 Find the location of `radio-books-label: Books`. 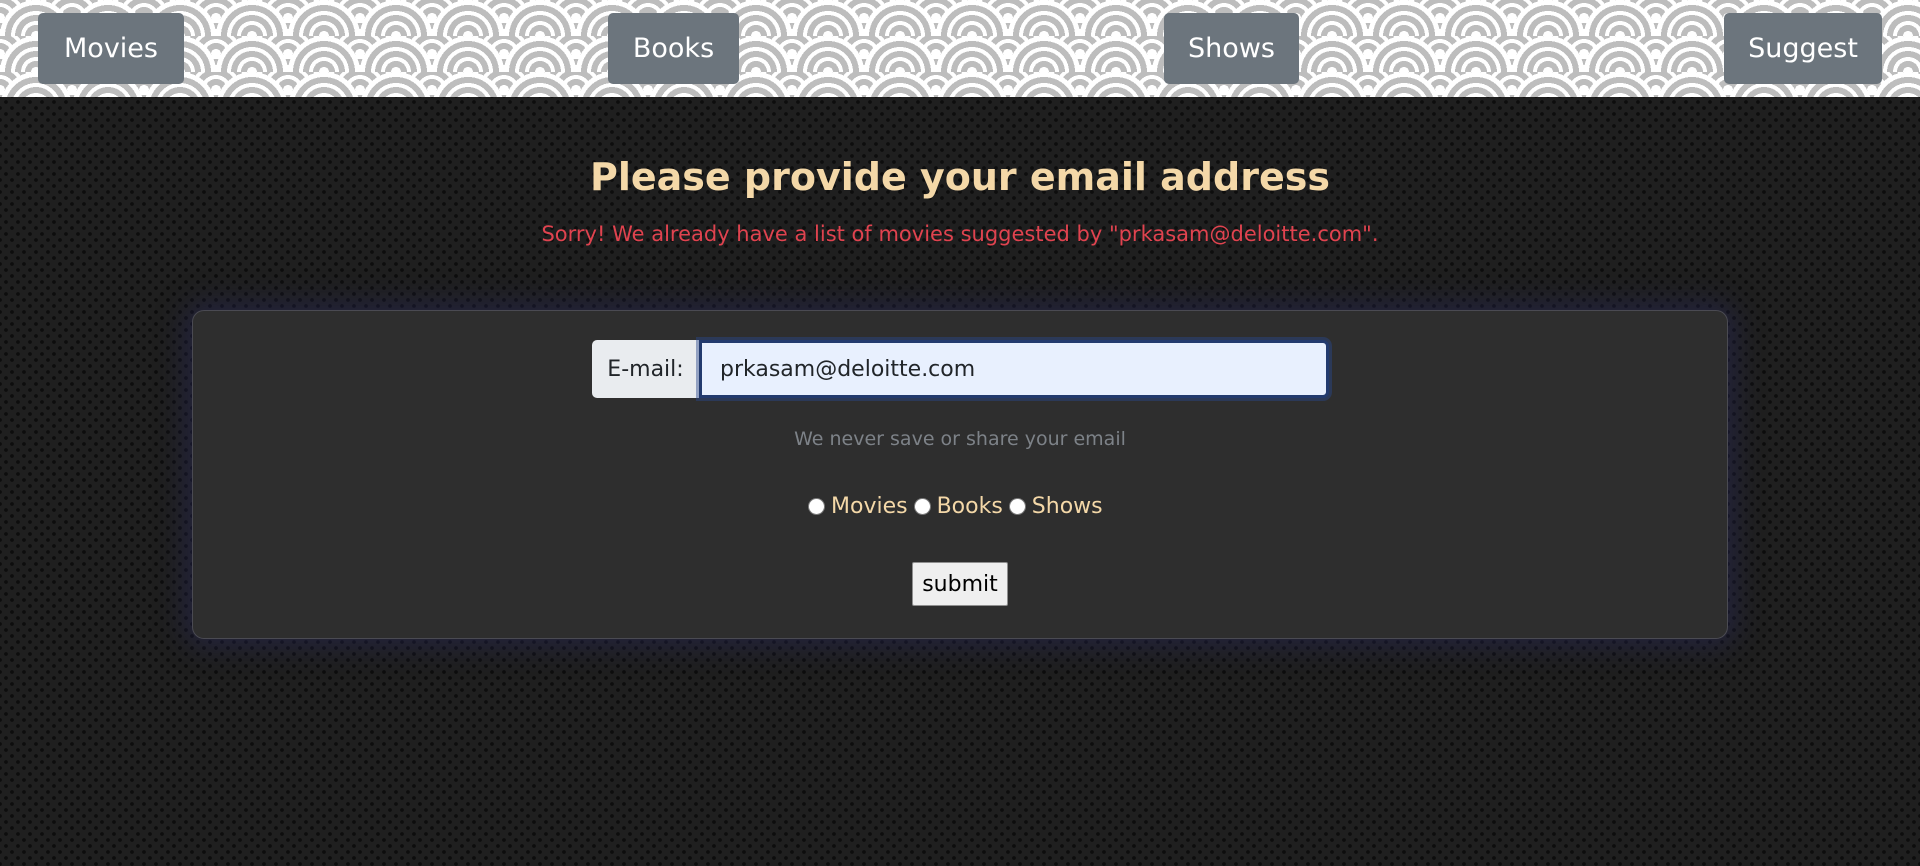

radio-books-label: Books is located at coordinates (969, 506).